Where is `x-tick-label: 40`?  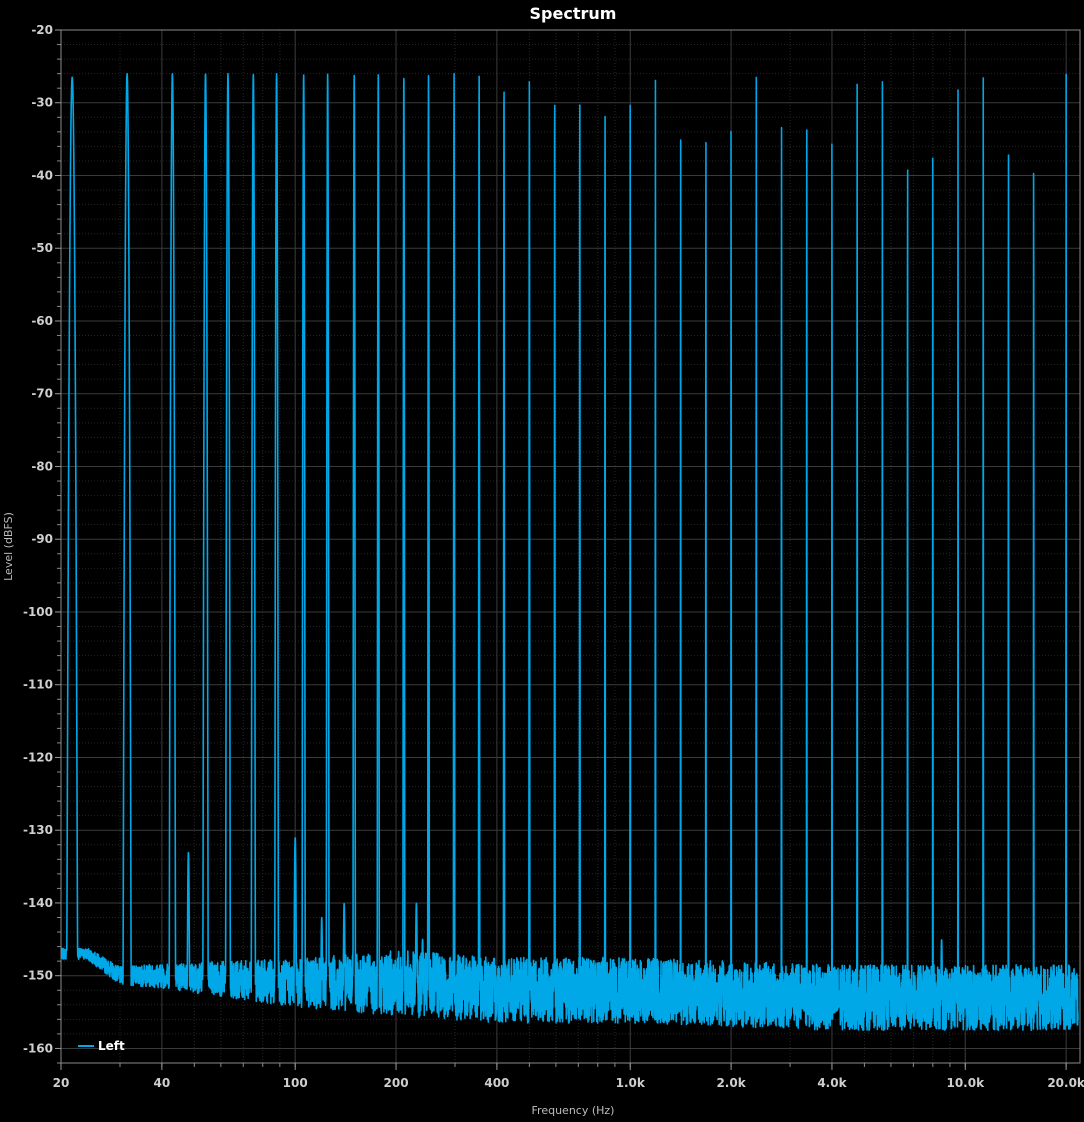
x-tick-label: 40 is located at coordinates (162, 1083).